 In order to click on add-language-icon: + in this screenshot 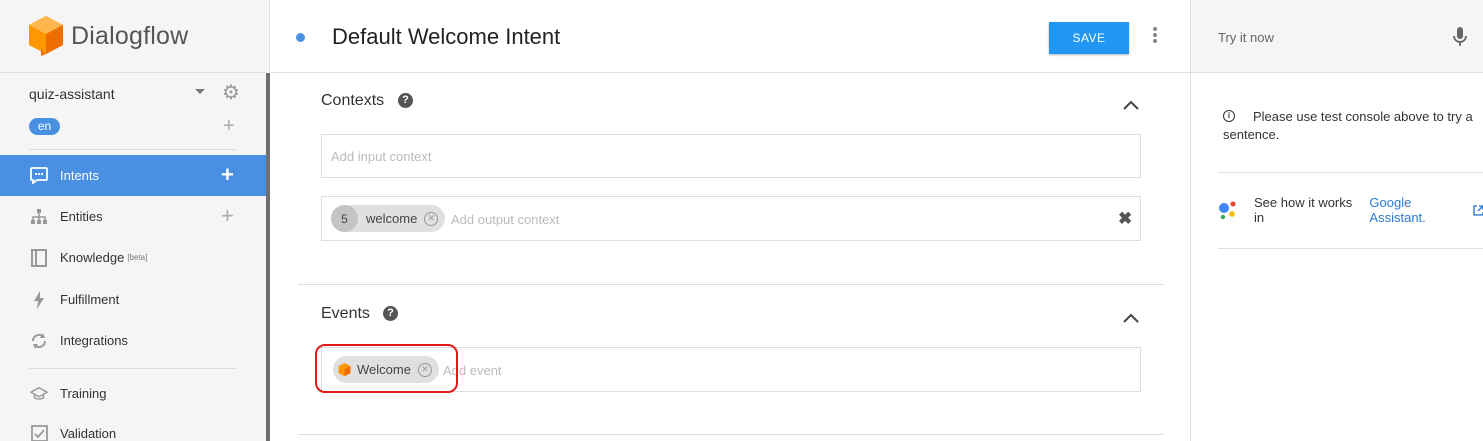, I will do `click(229, 126)`.